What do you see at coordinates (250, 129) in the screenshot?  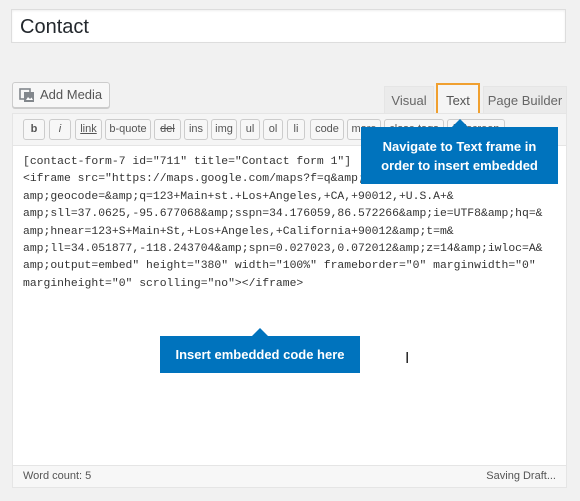 I see `qt-ul-button: ul` at bounding box center [250, 129].